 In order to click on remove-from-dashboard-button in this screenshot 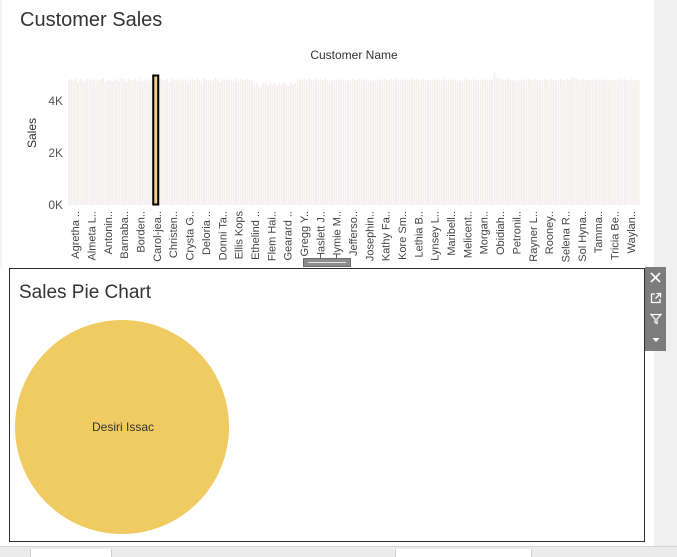, I will do `click(655, 277)`.